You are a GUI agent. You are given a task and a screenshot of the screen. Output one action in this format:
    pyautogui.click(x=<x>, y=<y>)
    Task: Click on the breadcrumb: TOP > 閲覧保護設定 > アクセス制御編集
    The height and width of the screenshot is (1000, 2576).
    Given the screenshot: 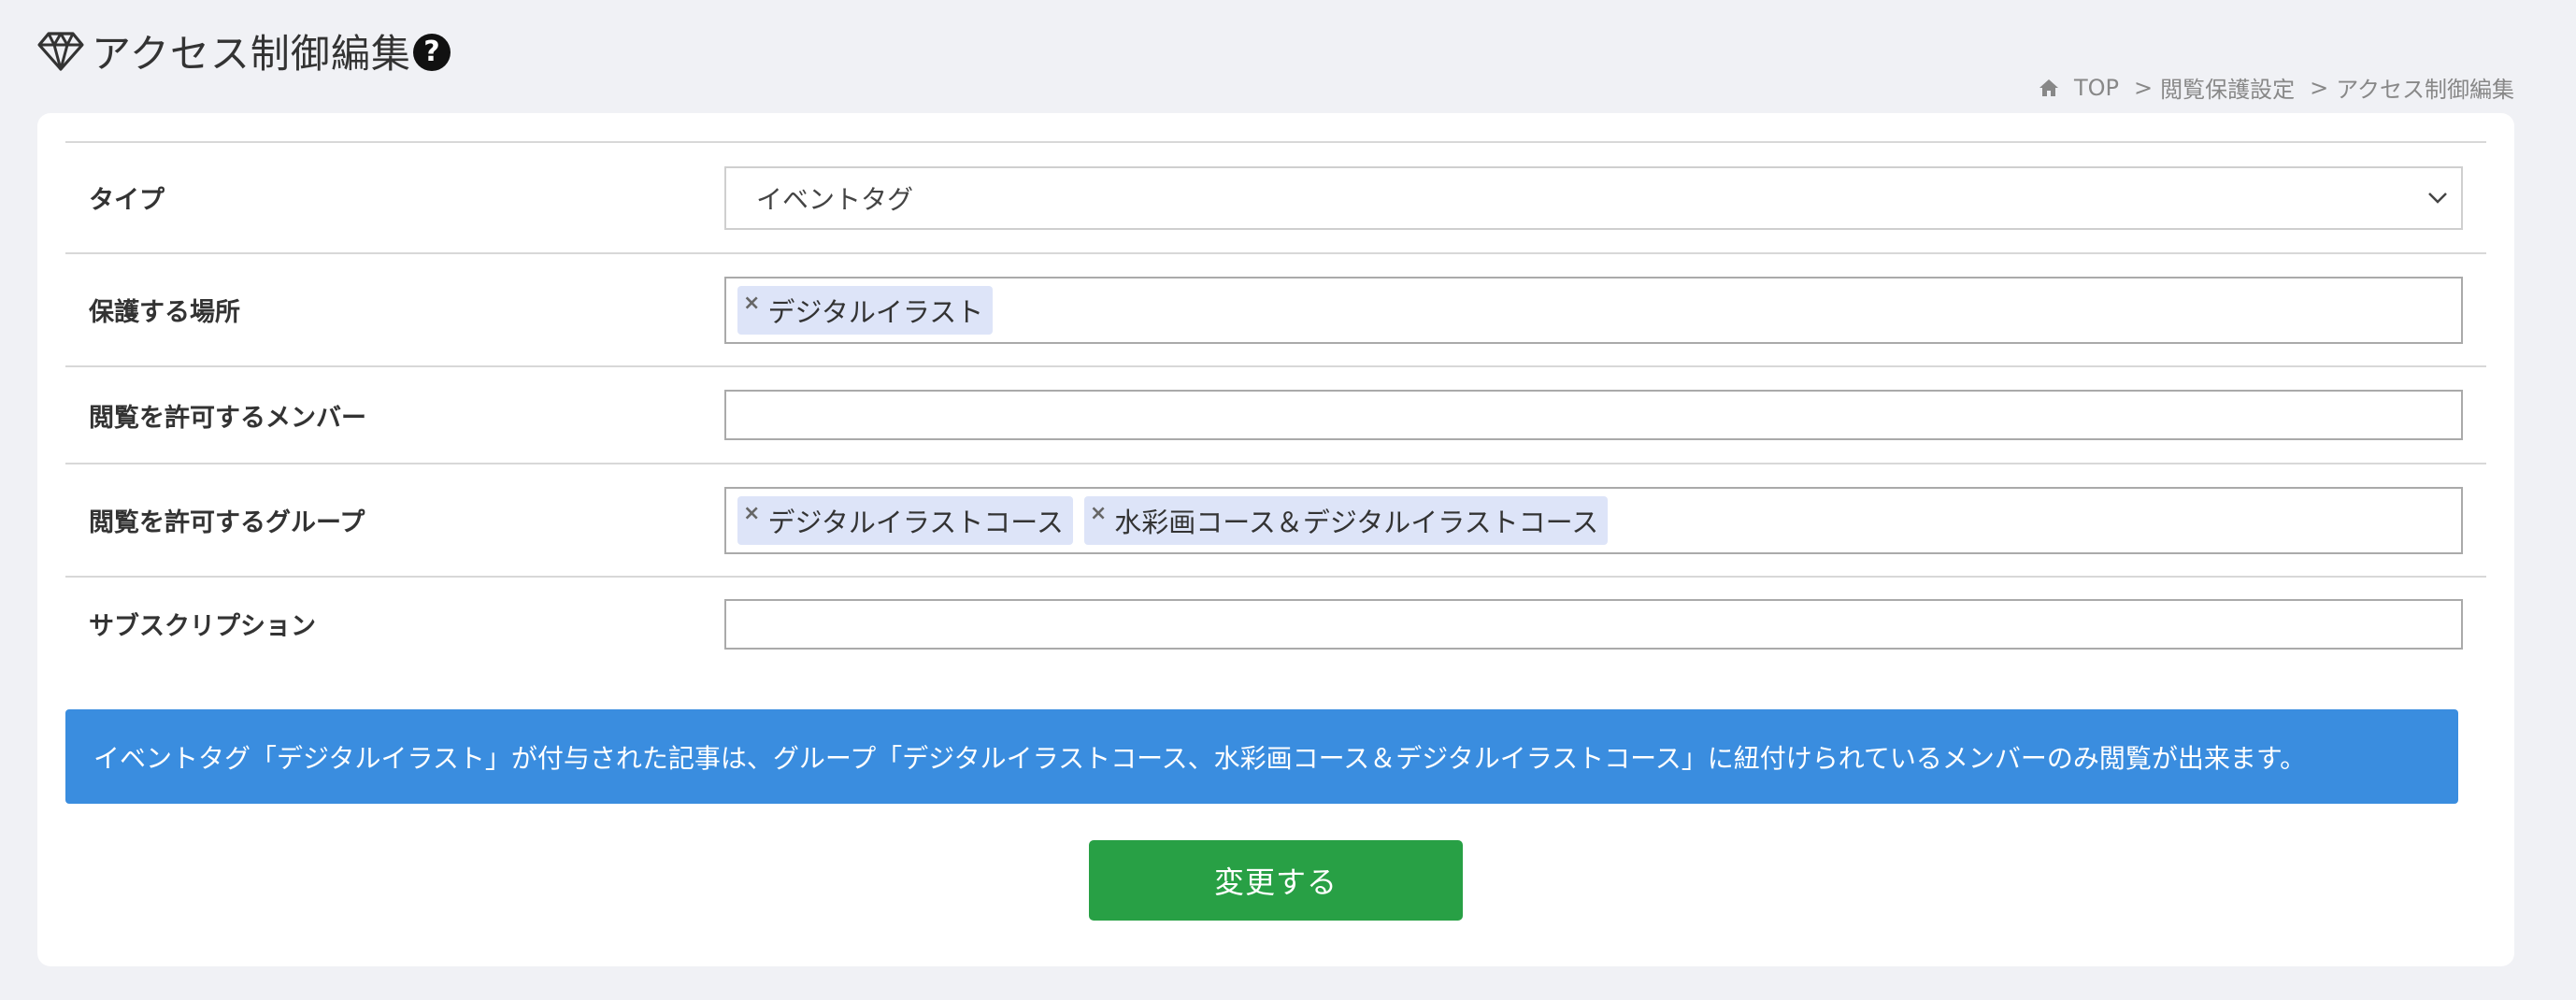 What is the action you would take?
    pyautogui.click(x=2276, y=87)
    